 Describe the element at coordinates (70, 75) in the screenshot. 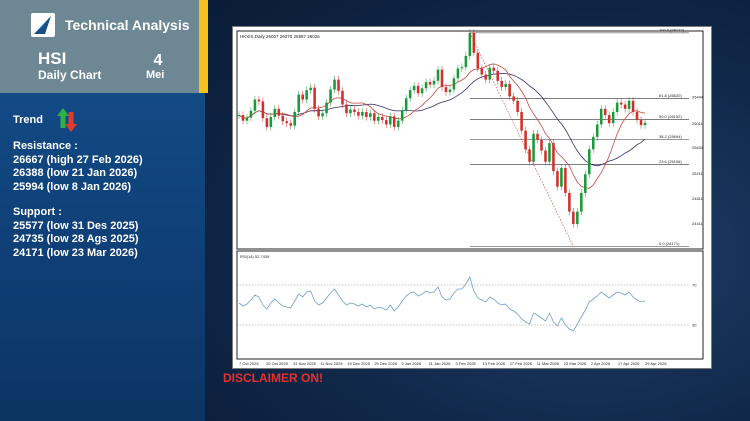

I see `chart-type-label: Daily Chart` at that location.